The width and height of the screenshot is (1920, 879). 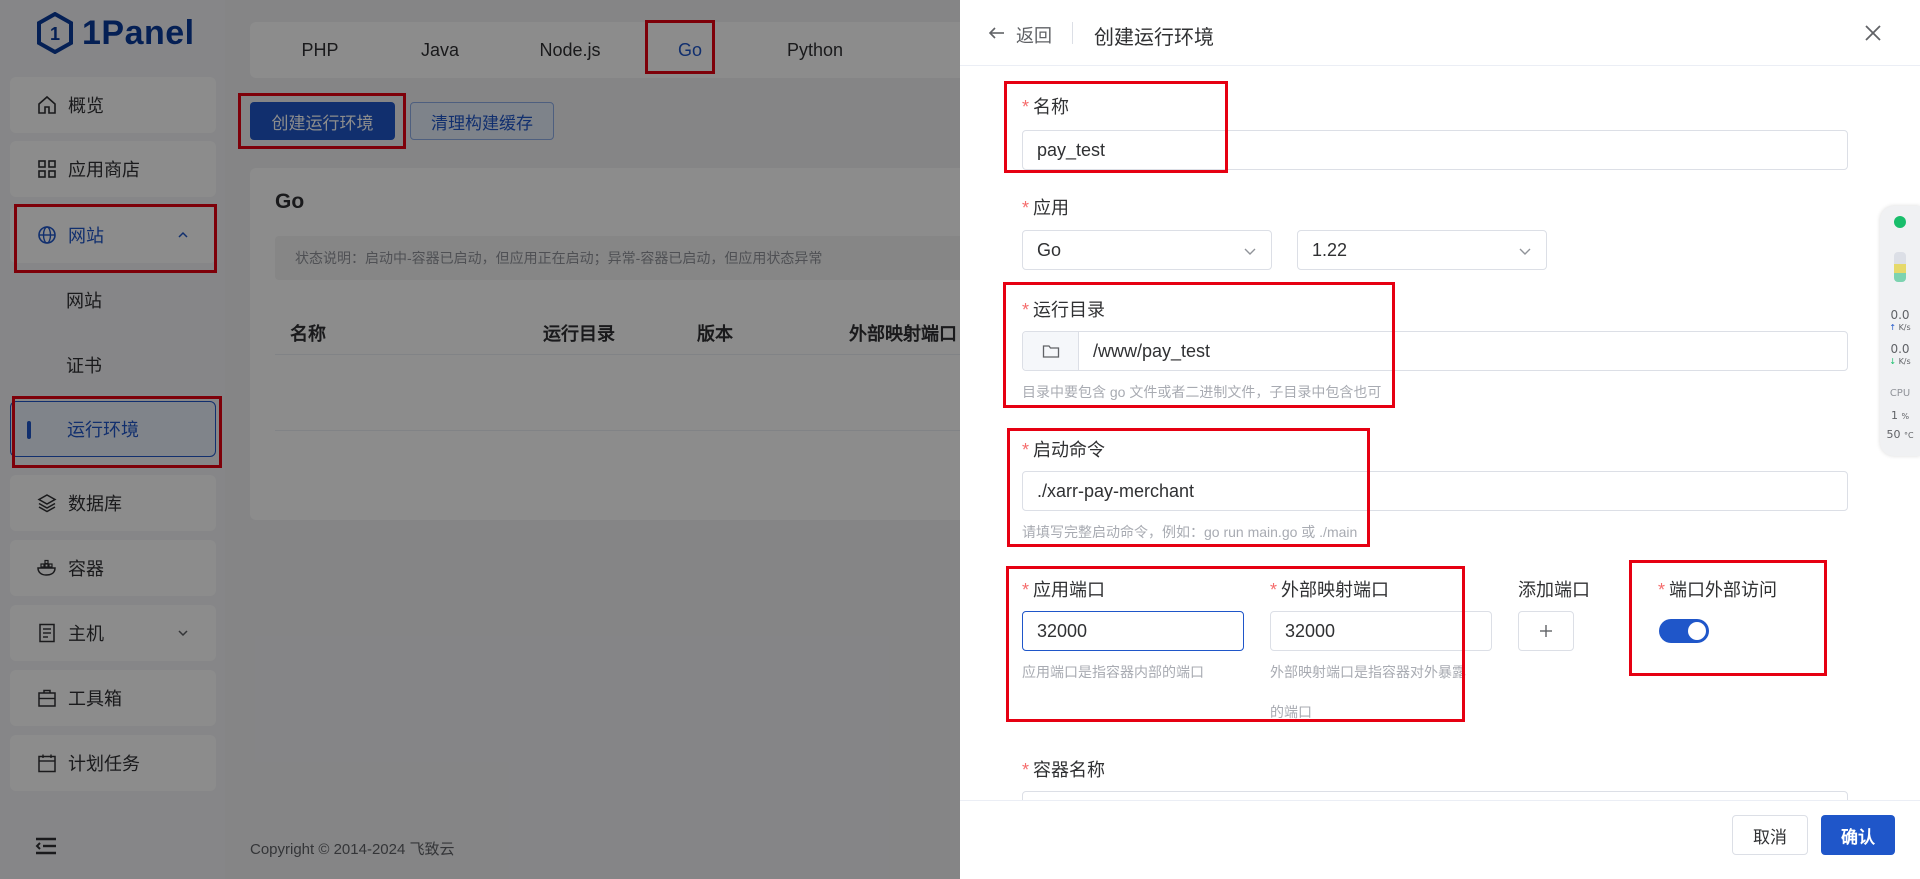 What do you see at coordinates (1900, 222) in the screenshot?
I see `status-dot` at bounding box center [1900, 222].